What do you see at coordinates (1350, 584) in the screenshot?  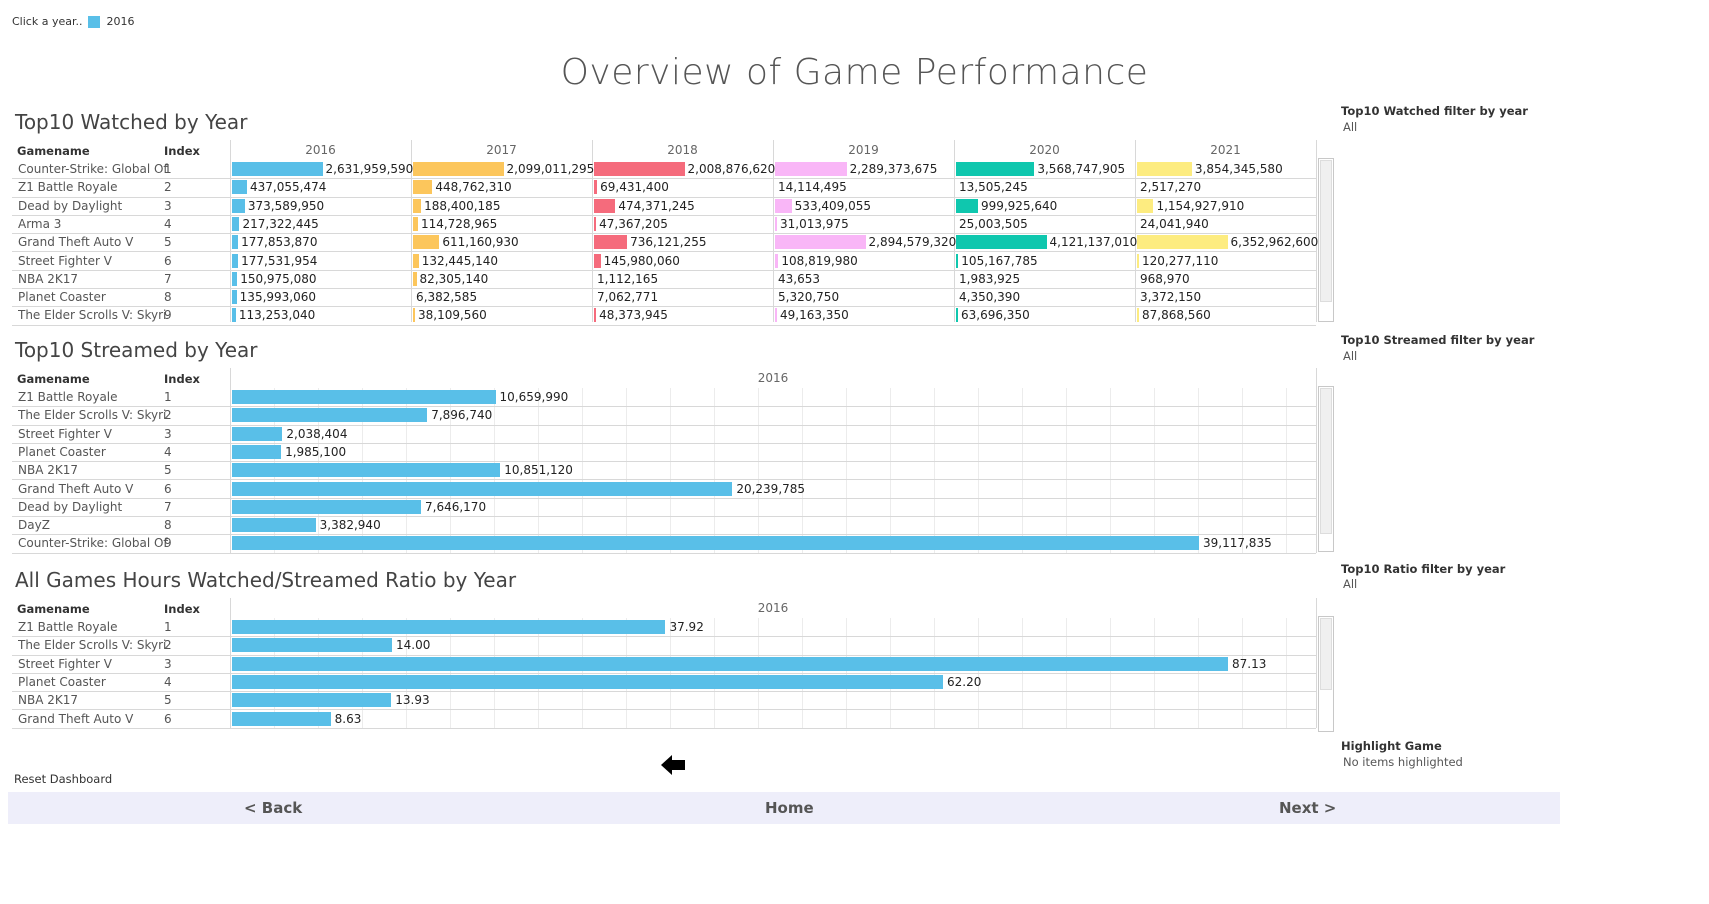 I see `ratio-filter-dropdown: All` at bounding box center [1350, 584].